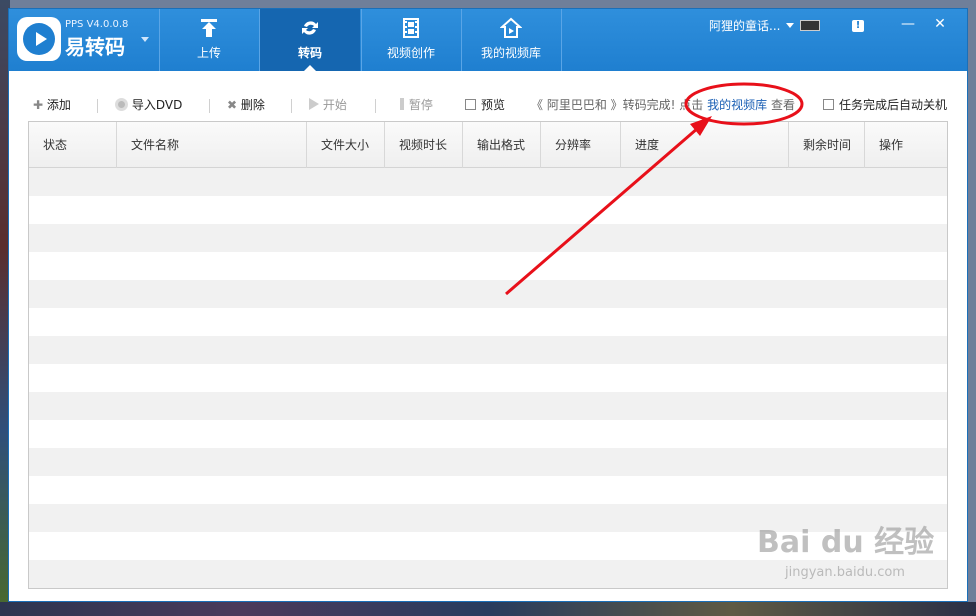 The height and width of the screenshot is (616, 976). I want to click on desktop-background-bottom, so click(488, 609).